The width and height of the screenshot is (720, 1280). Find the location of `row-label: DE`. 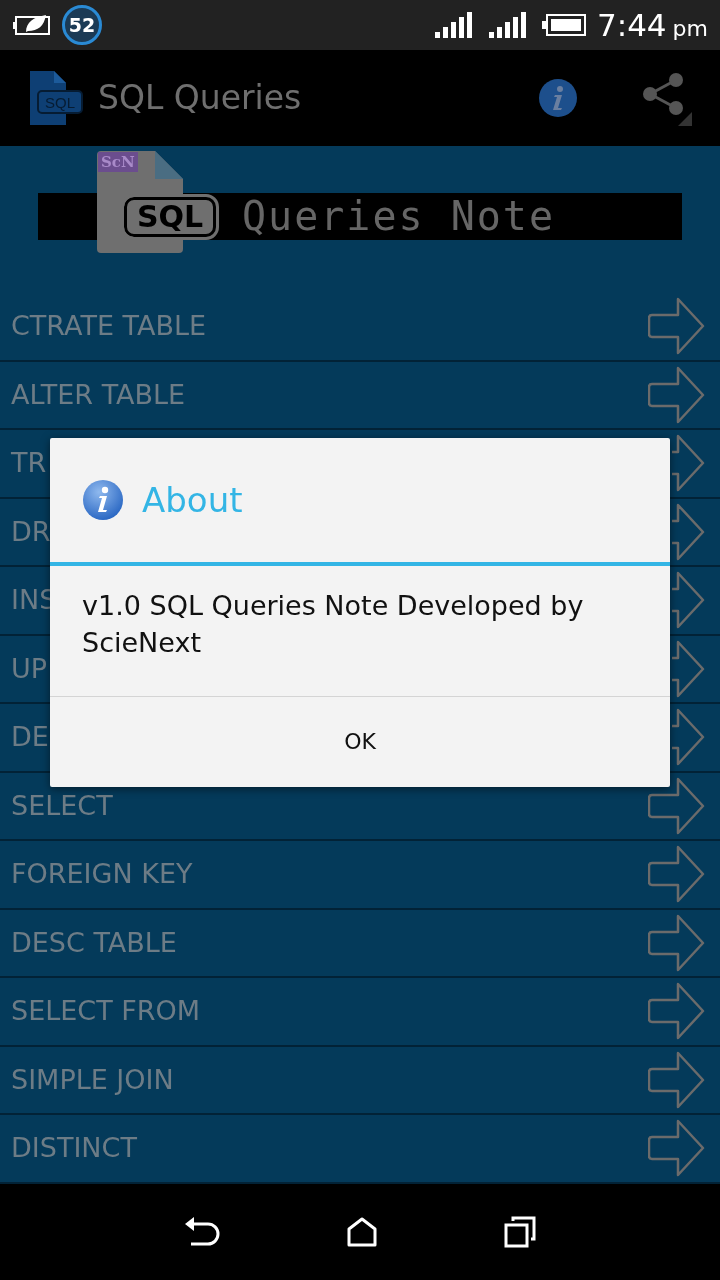

row-label: DE is located at coordinates (30, 737).